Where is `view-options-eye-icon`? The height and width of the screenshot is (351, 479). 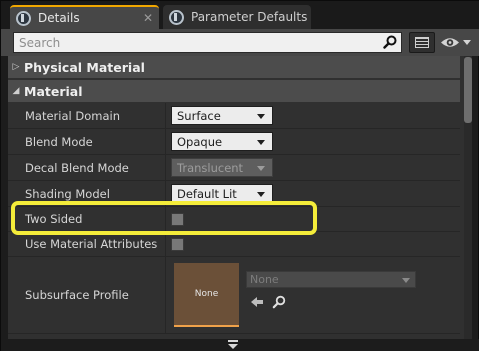 view-options-eye-icon is located at coordinates (456, 42).